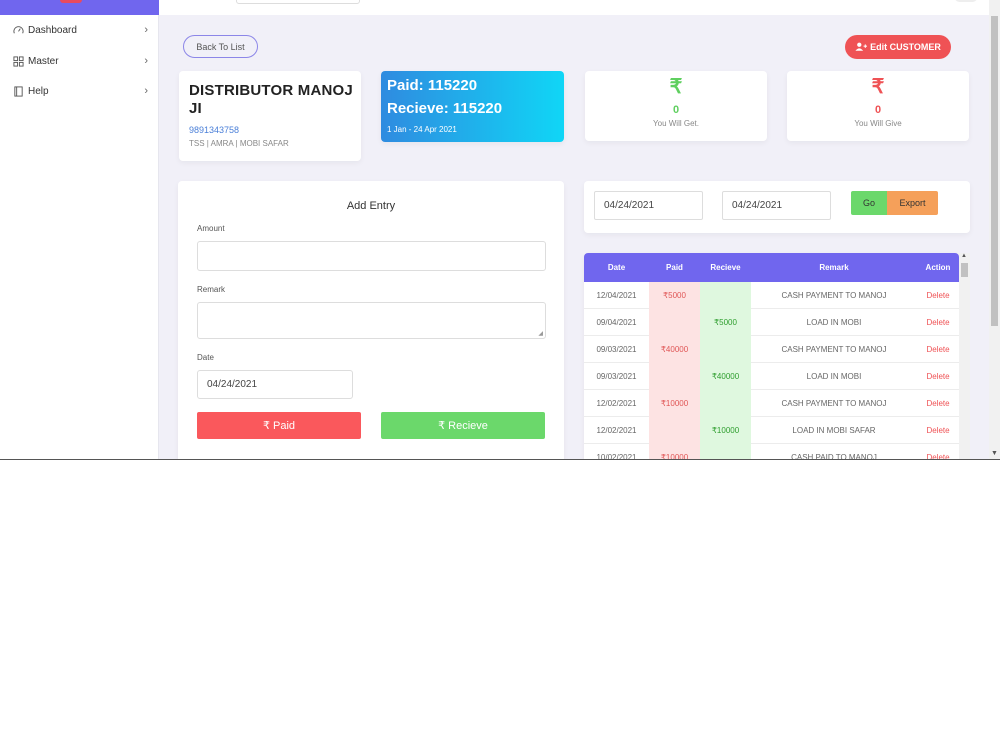 The image size is (1000, 750). Describe the element at coordinates (674, 349) in the screenshot. I see `cell-paid: ₹40000` at that location.